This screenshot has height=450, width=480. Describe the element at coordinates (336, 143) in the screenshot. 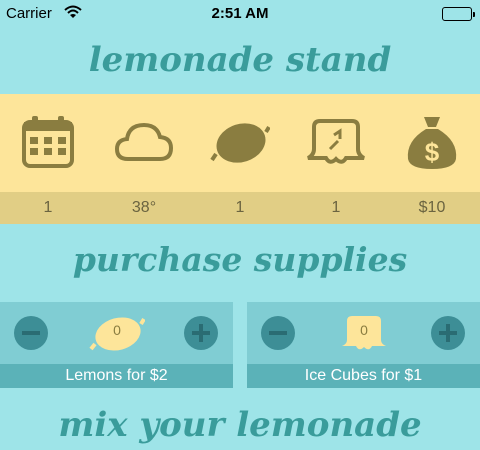

I see `ice-cube-icon` at that location.